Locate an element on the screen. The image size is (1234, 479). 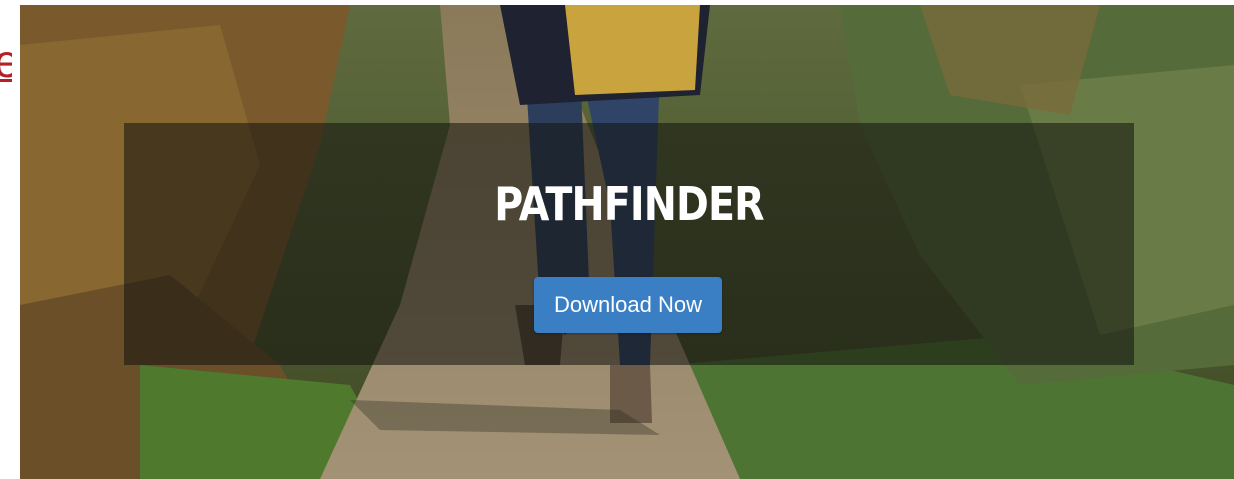
download-now-button: Download Now is located at coordinates (628, 305).